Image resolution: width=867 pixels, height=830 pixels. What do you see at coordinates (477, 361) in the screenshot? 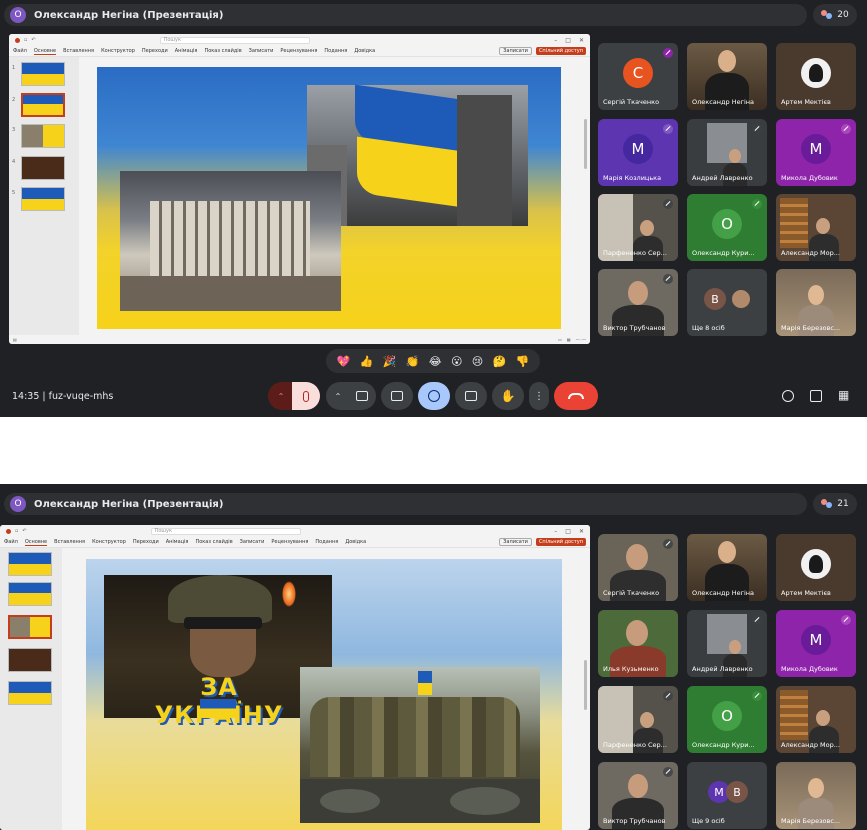
I see `reaction-sad: 😢` at bounding box center [477, 361].